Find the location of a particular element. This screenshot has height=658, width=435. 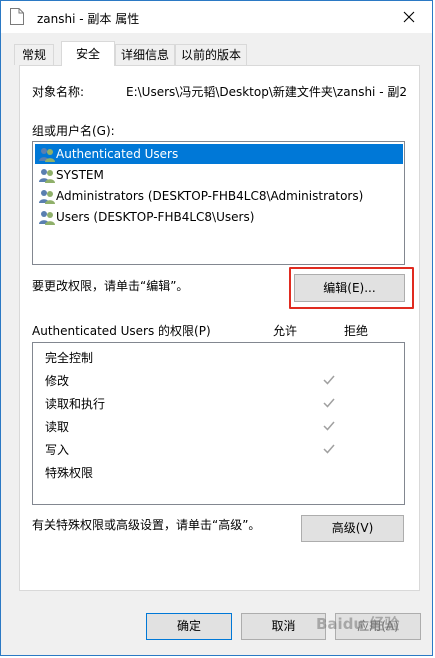

user-name: Users (DESKTOP-FHB4LC8\Users) is located at coordinates (155, 217).